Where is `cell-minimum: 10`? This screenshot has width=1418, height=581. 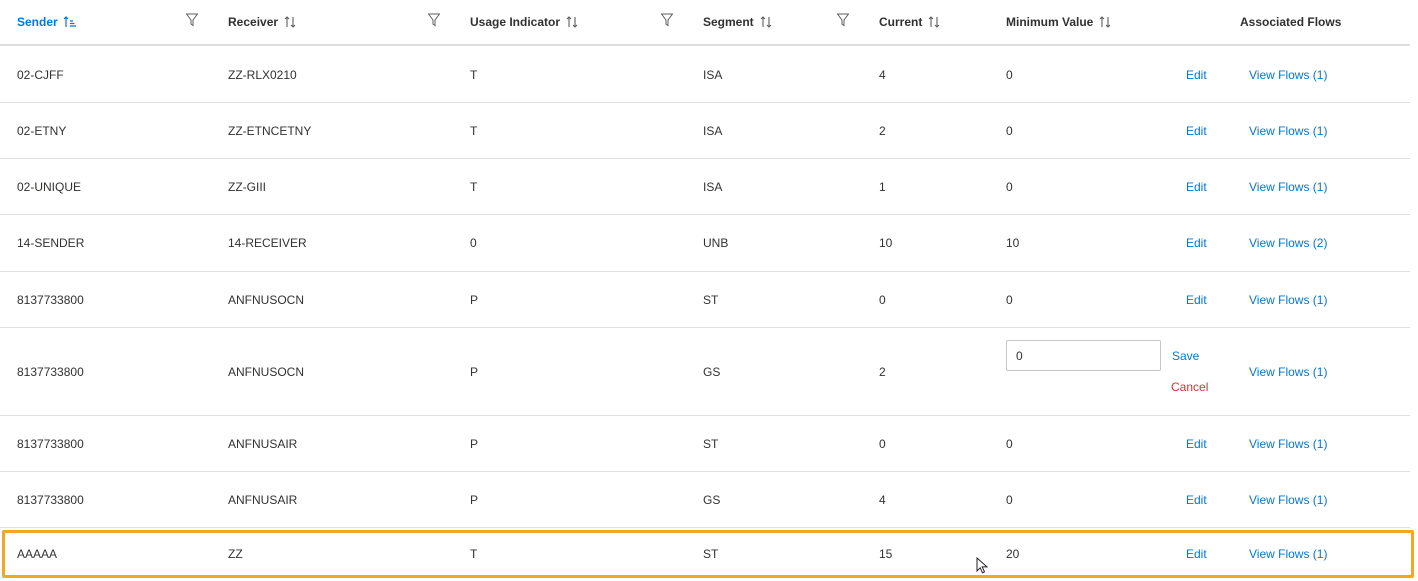 cell-minimum: 10 is located at coordinates (1013, 243).